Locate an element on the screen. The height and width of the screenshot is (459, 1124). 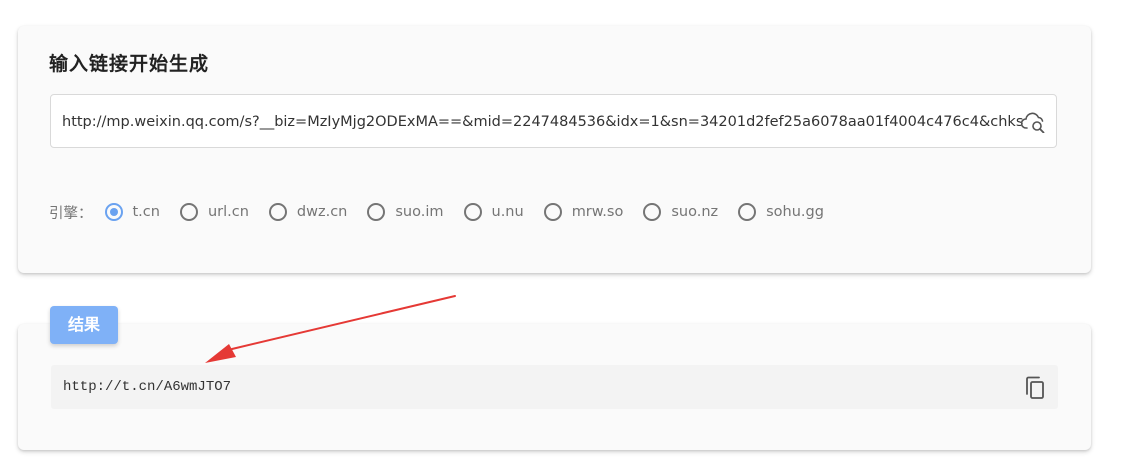
engine-option-u-nu: u.nu is located at coordinates (493, 212).